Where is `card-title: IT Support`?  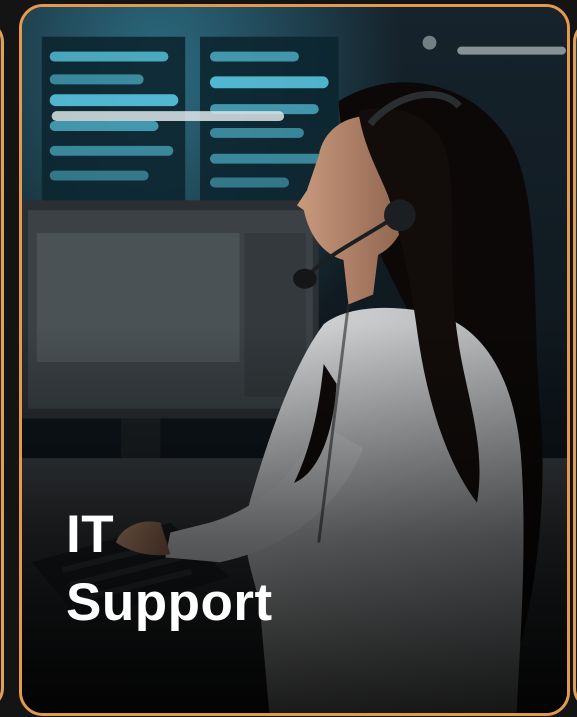
card-title: IT Support is located at coordinates (169, 569).